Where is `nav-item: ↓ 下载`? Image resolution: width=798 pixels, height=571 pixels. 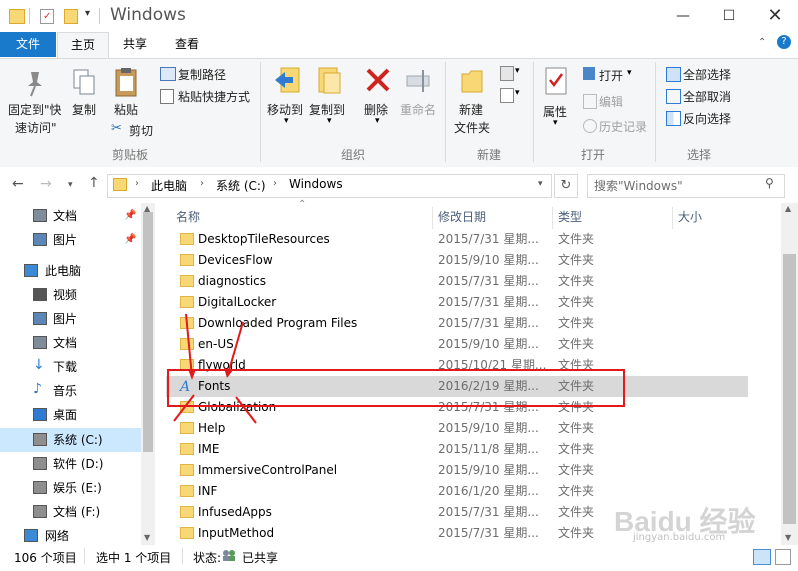 nav-item: ↓ 下载 is located at coordinates (70, 367).